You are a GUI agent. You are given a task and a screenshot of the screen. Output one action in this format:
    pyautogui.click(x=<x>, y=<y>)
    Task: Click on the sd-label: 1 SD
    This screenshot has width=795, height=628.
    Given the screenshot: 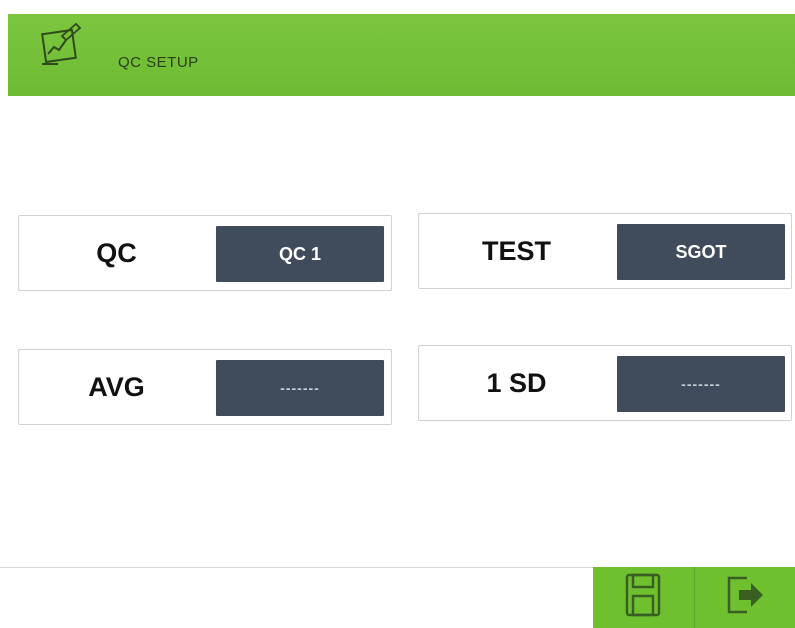 What is the action you would take?
    pyautogui.click(x=516, y=382)
    